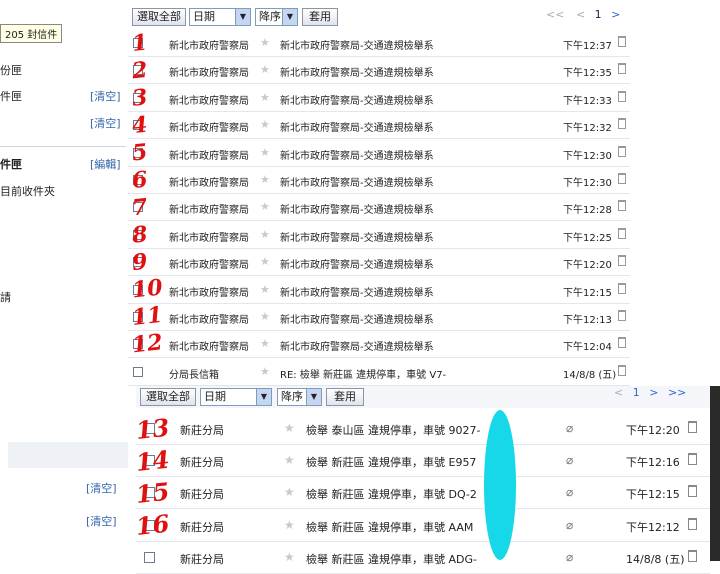 The image size is (720, 574). Describe the element at coordinates (401, 559) in the screenshot. I see `subject: 檢舉 新莊區 違規停車，車號 ADG-` at that location.